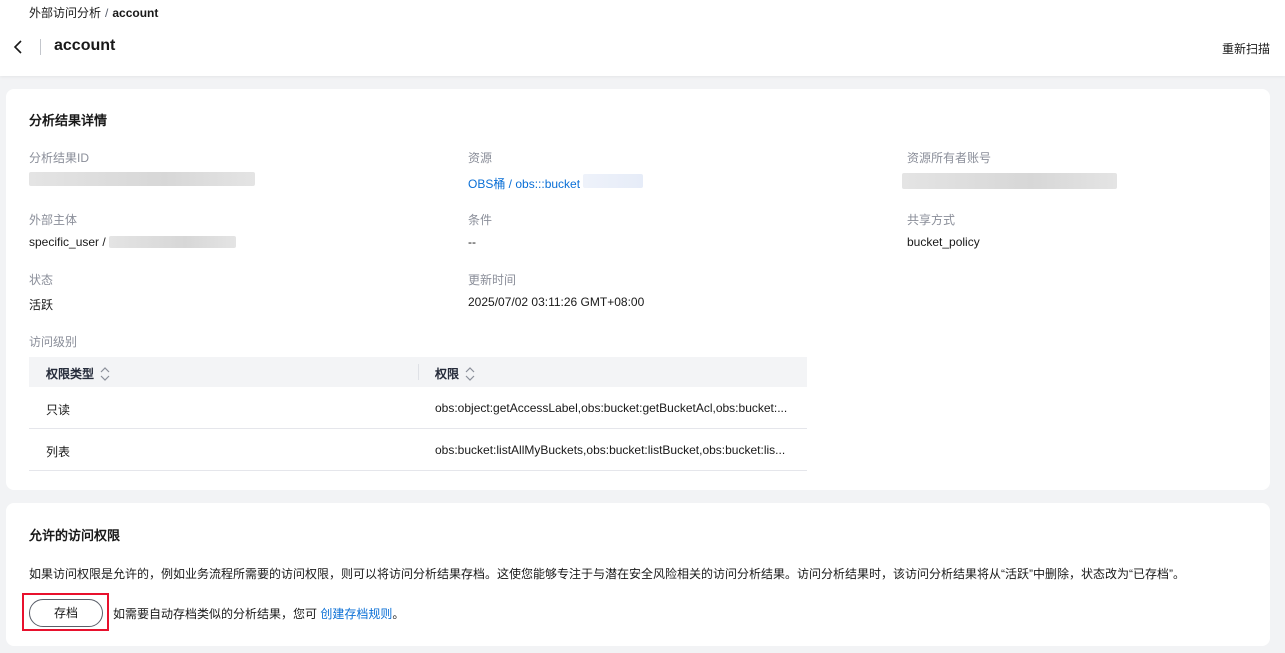  I want to click on resource-link: OBS桶 / obs:::bucket, so click(524, 183).